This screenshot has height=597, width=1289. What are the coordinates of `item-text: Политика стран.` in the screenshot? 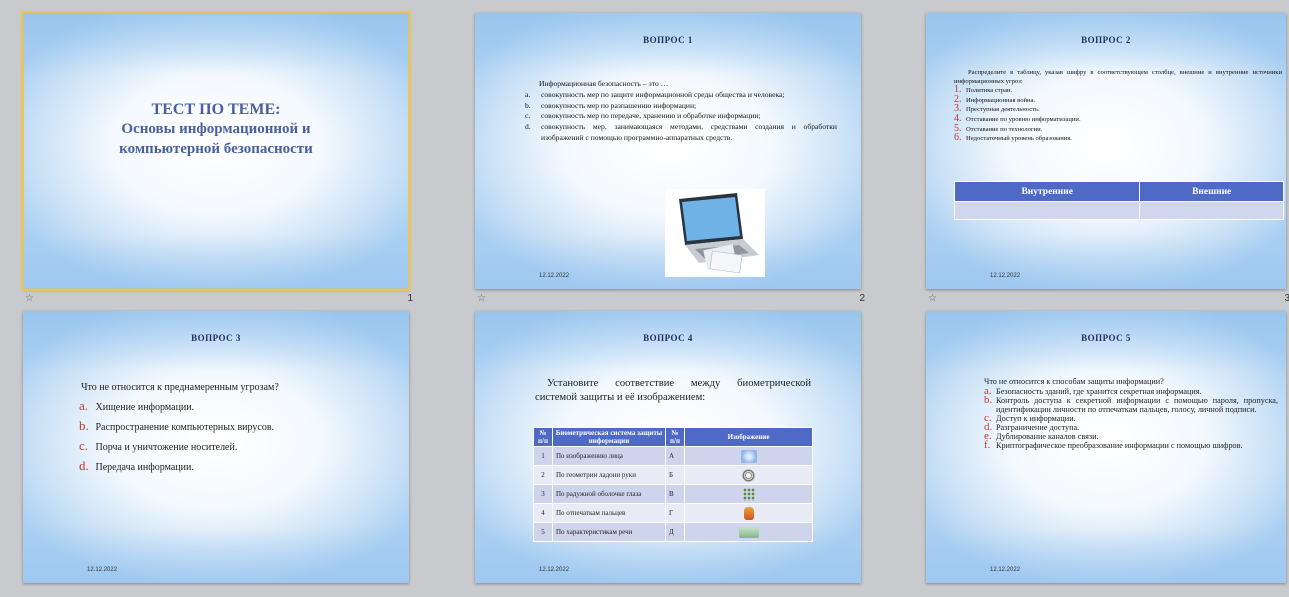 It's located at (989, 91).